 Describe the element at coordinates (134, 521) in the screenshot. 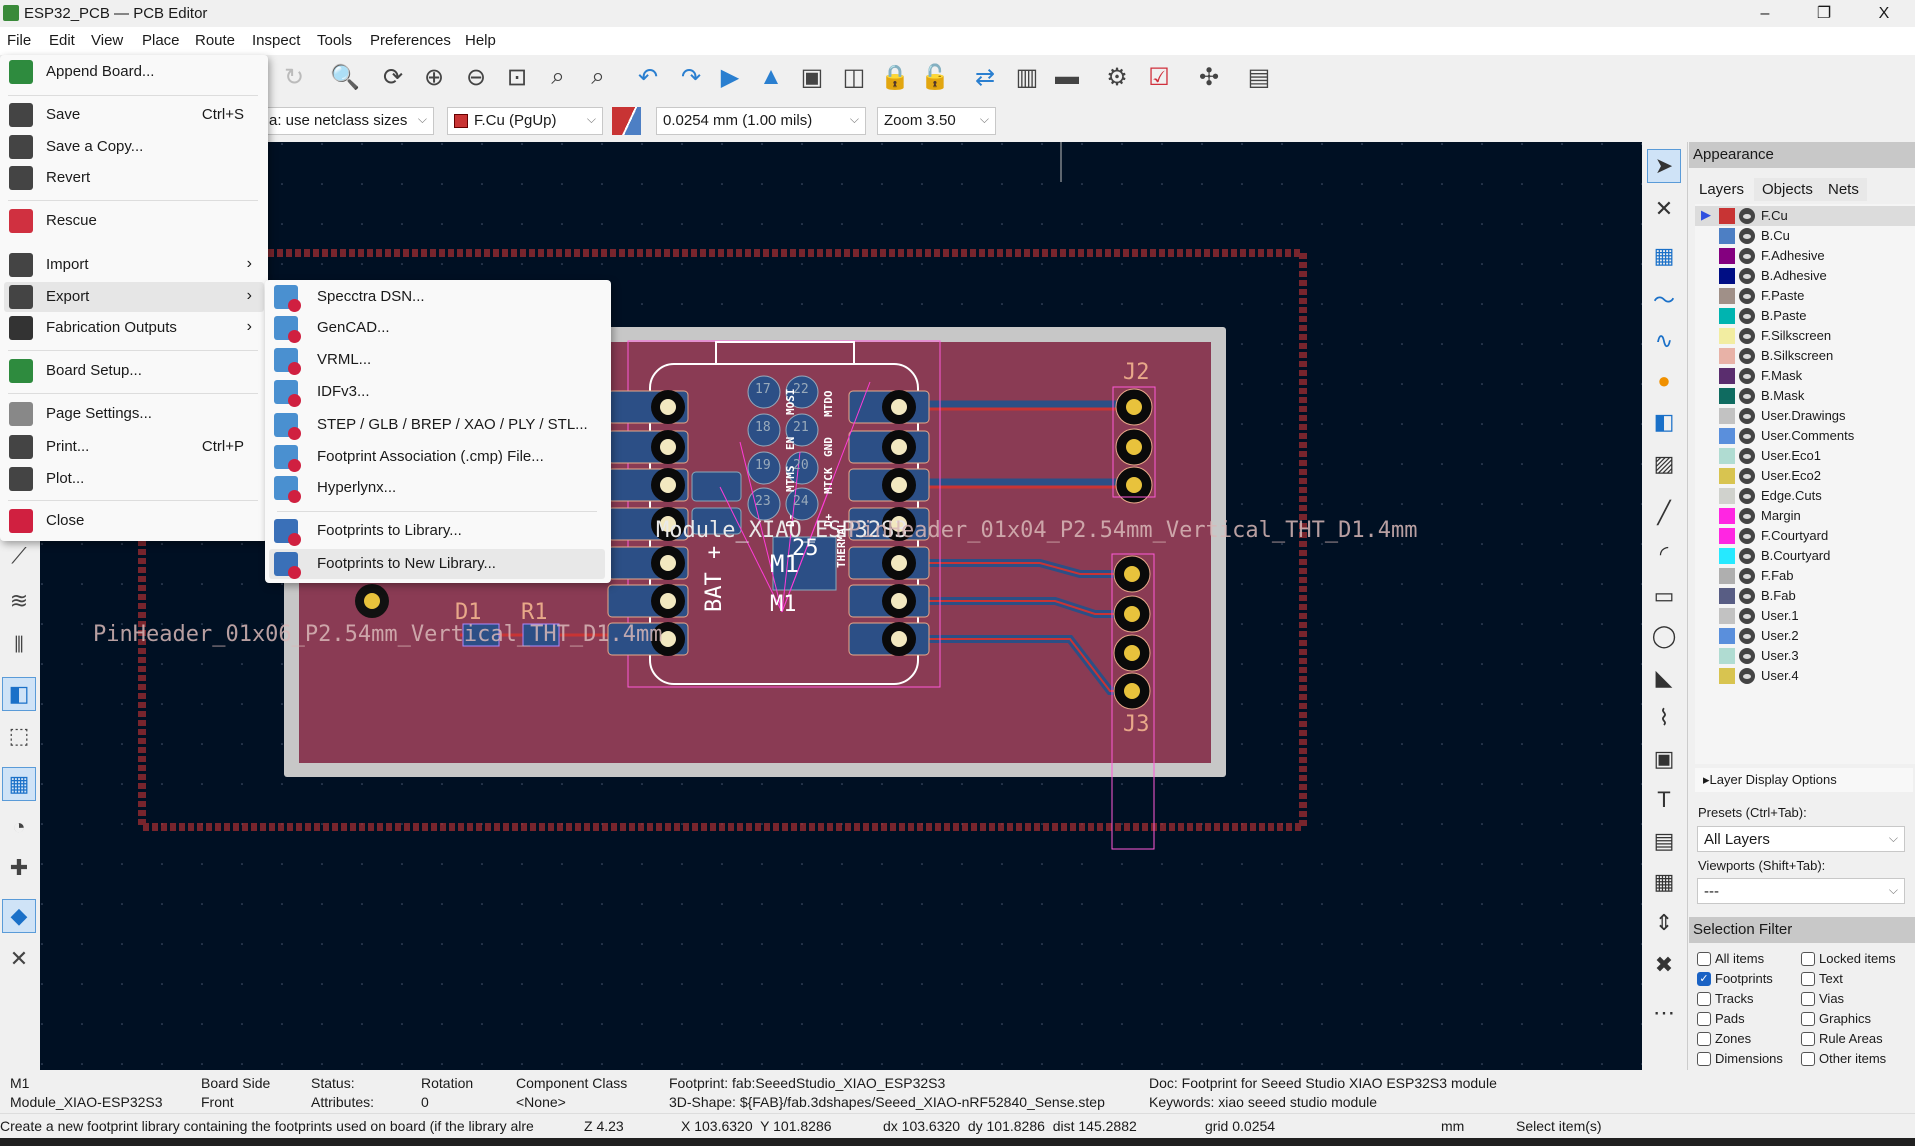

I see `menu-item-close: Close` at that location.